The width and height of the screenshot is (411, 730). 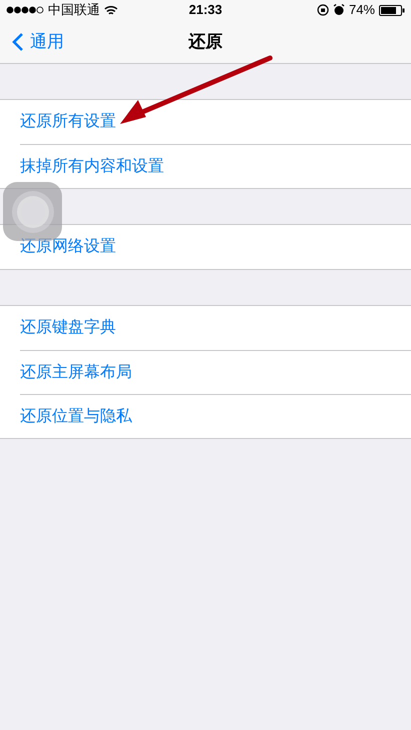 I want to click on rotation-lock-icon, so click(x=322, y=10).